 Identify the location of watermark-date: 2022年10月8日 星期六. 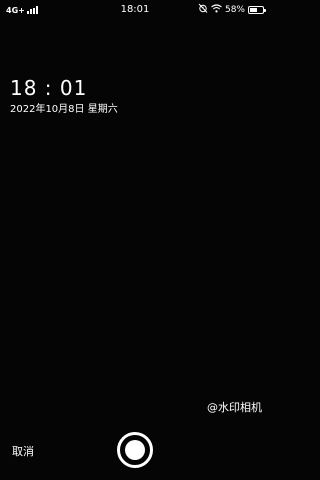
(64, 109).